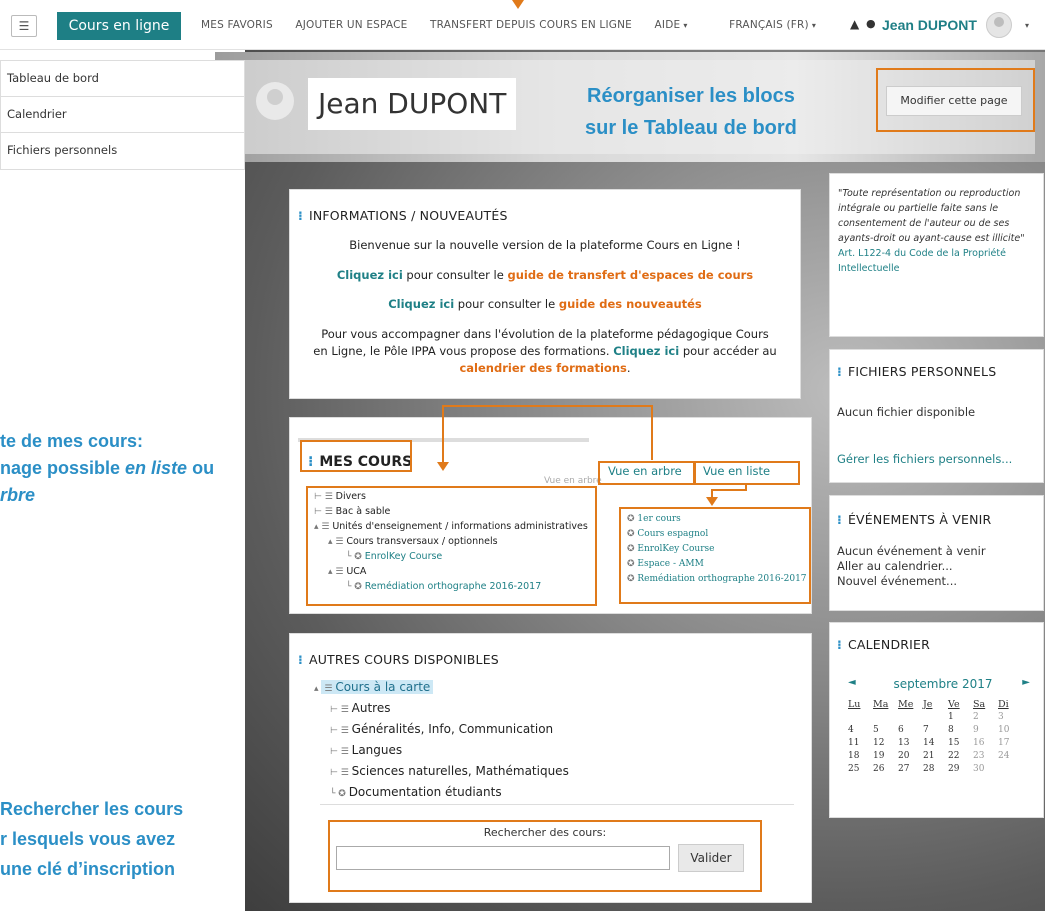 This screenshot has height=911, width=1045. What do you see at coordinates (632, 579) in the screenshot?
I see `course-icon: ✪` at bounding box center [632, 579].